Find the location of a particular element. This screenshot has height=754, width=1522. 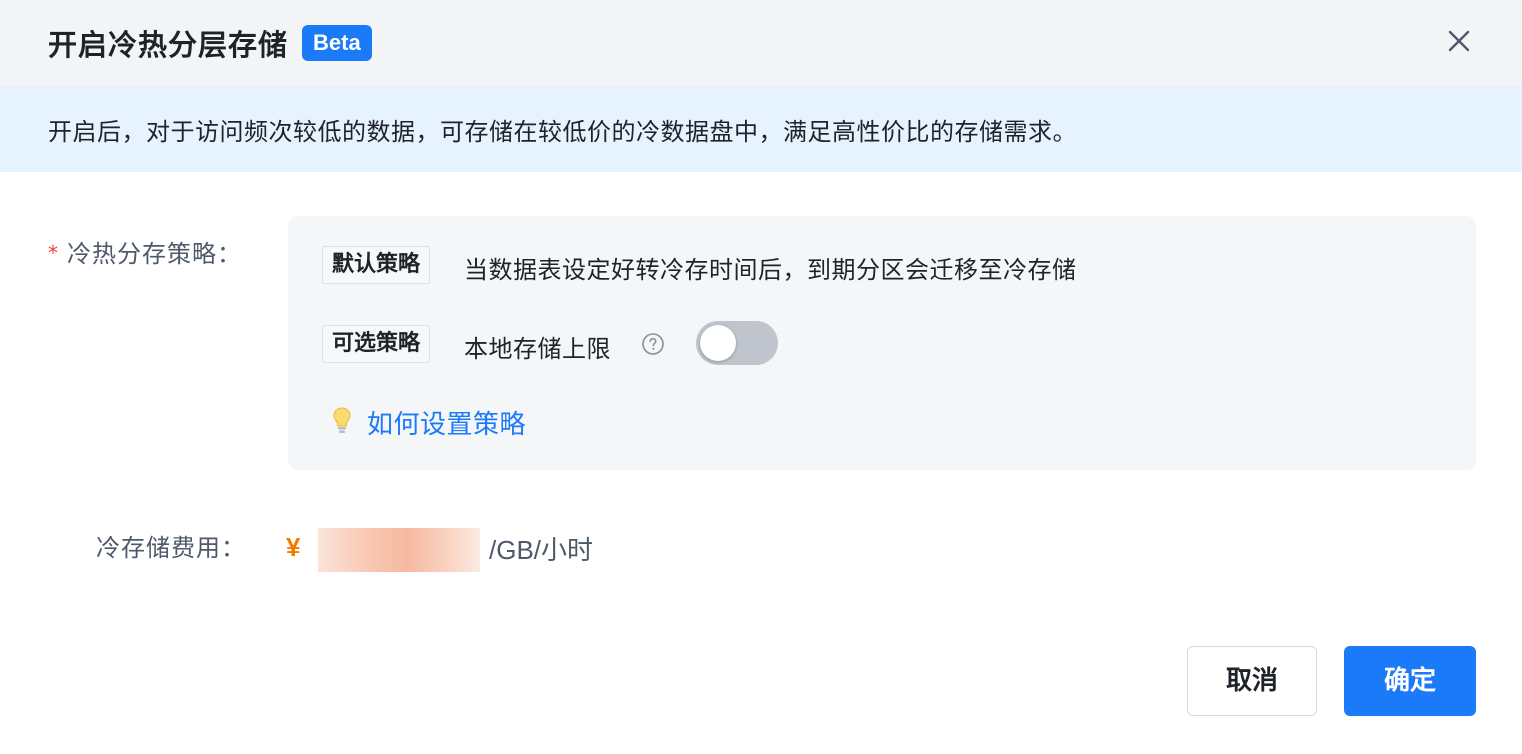

beta-badge: Beta is located at coordinates (337, 43).